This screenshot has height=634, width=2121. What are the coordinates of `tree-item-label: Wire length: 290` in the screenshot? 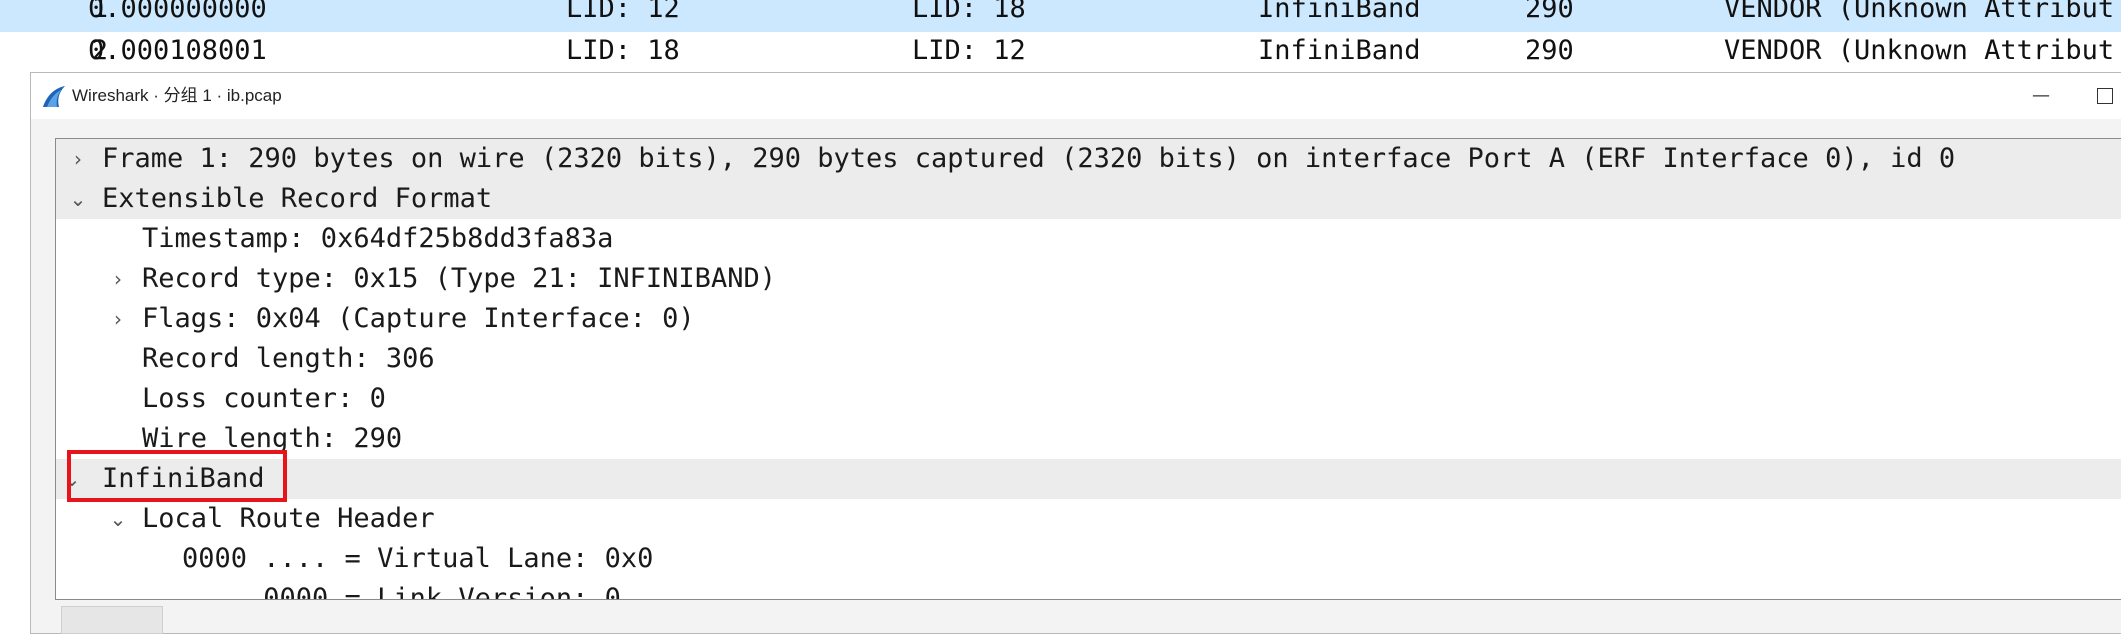 It's located at (272, 438).